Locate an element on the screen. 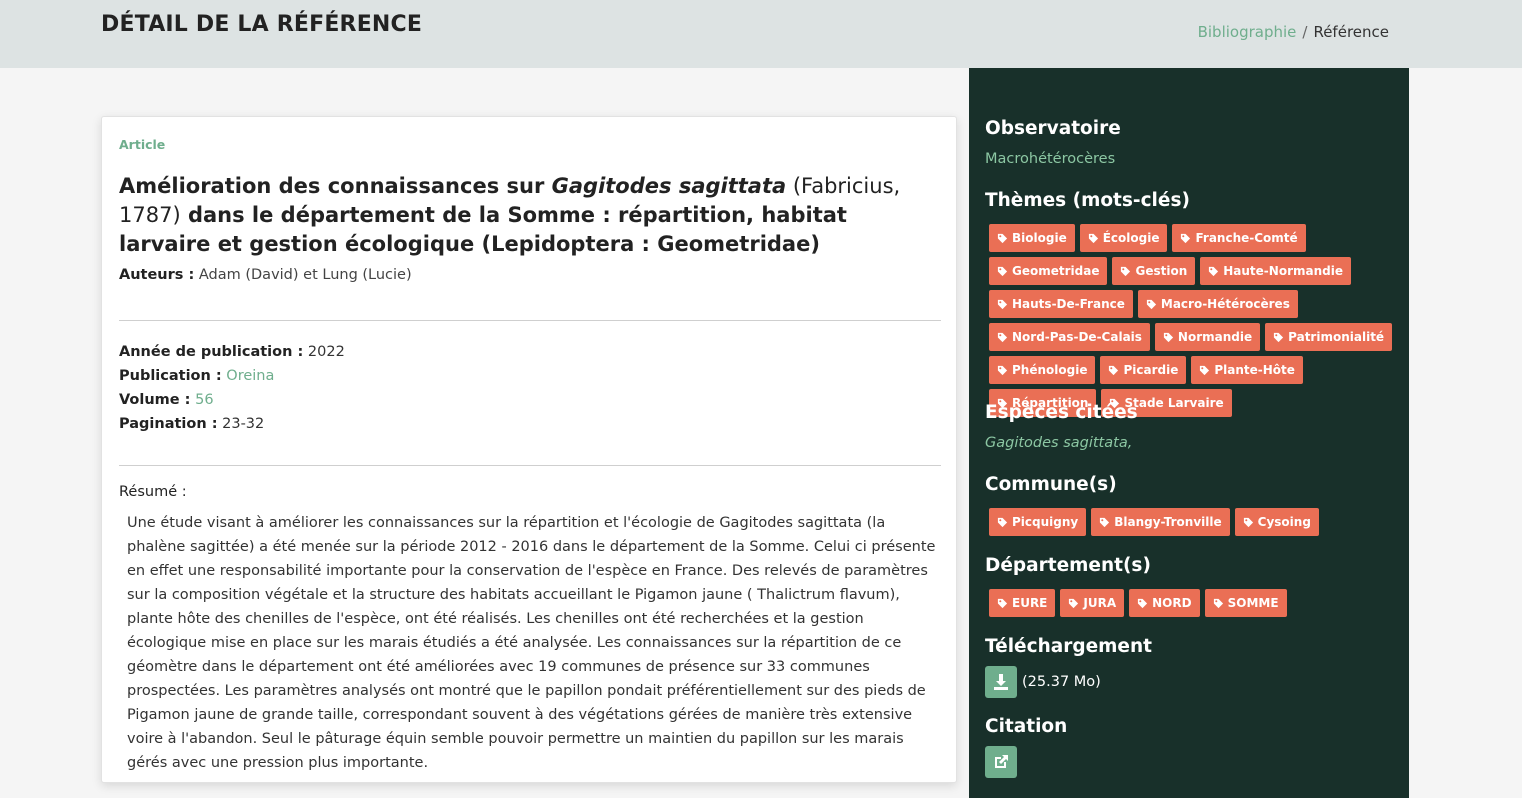 The width and height of the screenshot is (1522, 798). commune-tag: Blangy-Tronville is located at coordinates (1160, 522).